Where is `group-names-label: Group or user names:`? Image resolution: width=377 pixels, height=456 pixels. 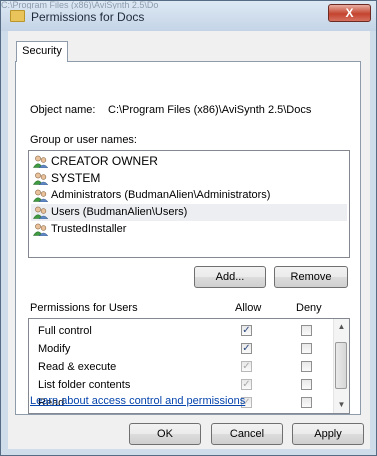
group-names-label: Group or user names: is located at coordinates (83, 140).